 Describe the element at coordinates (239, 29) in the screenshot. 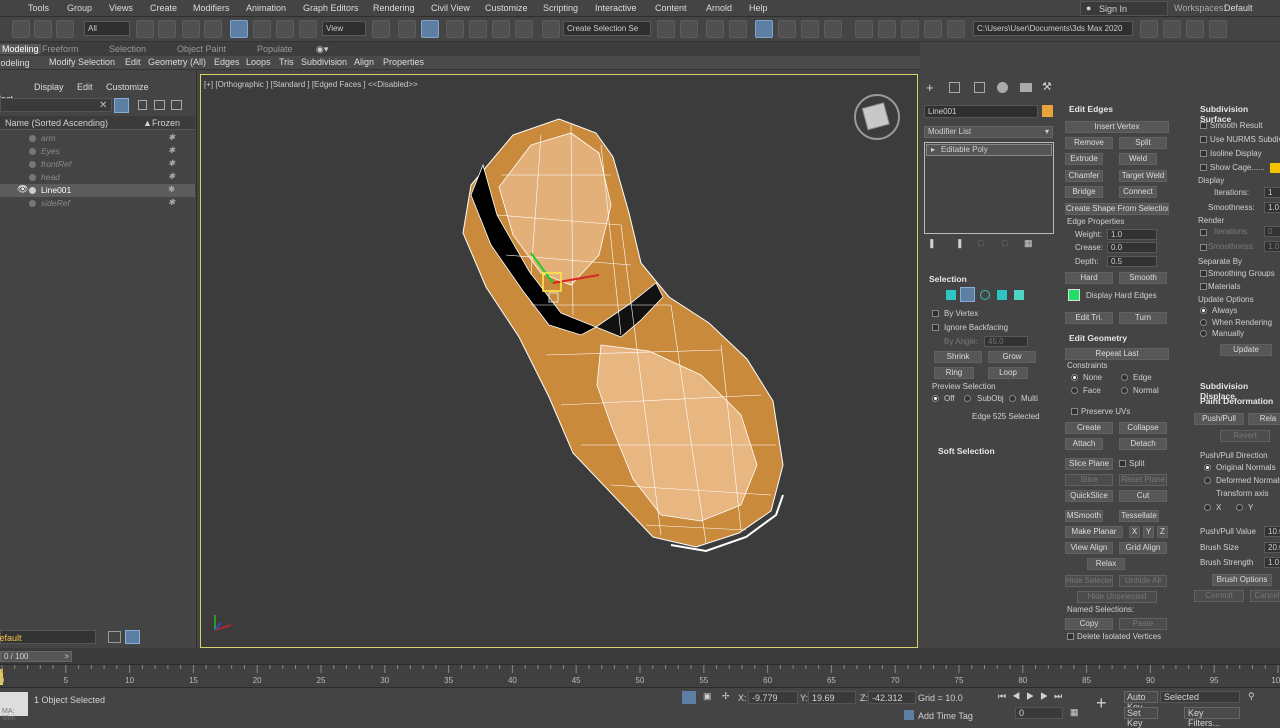

I see `move-icon` at that location.